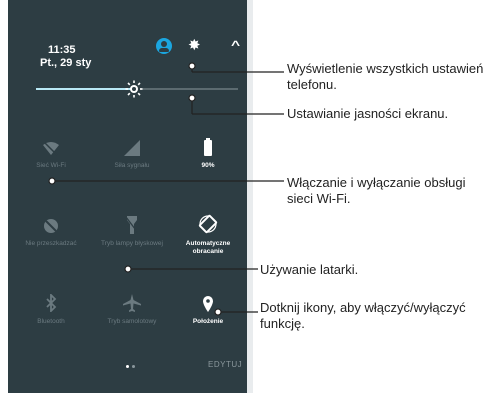  Describe the element at coordinates (309, 269) in the screenshot. I see `callout-flashlight: Używanie latarki.` at that location.